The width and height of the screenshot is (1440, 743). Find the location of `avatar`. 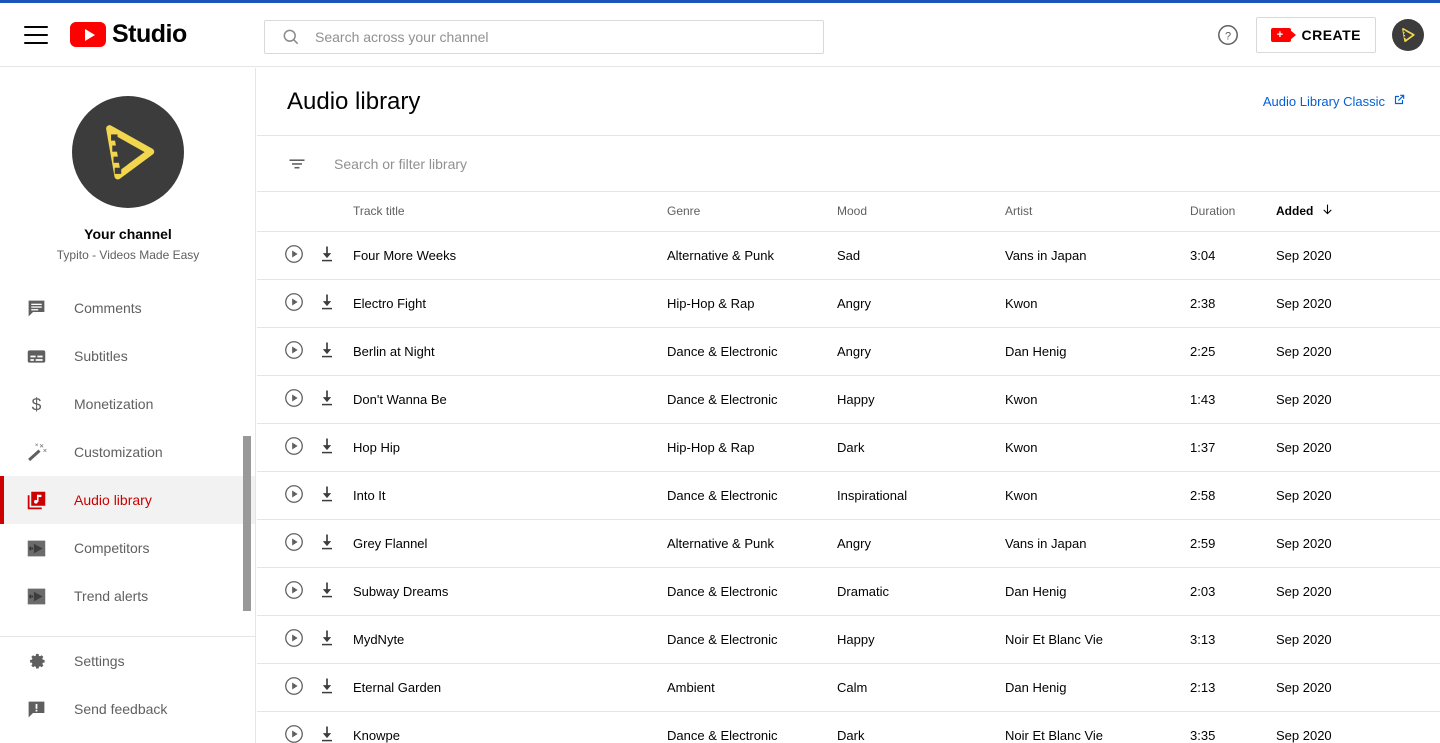

avatar is located at coordinates (1408, 35).